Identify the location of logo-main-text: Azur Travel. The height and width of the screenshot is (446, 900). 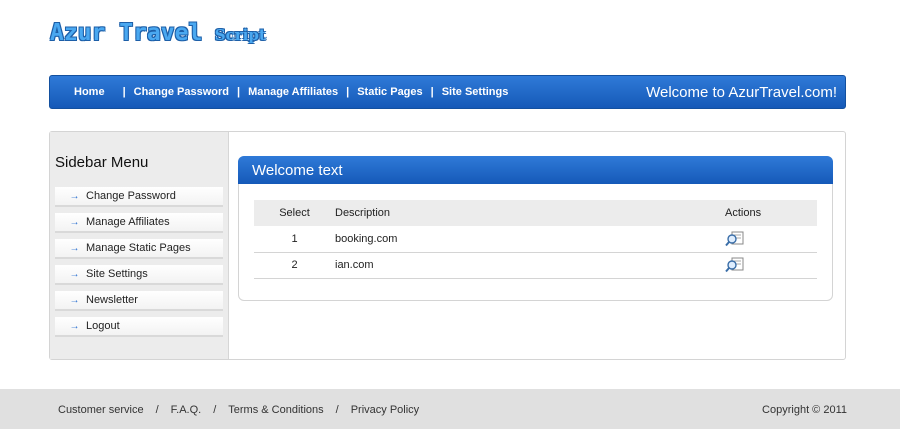
(126, 33).